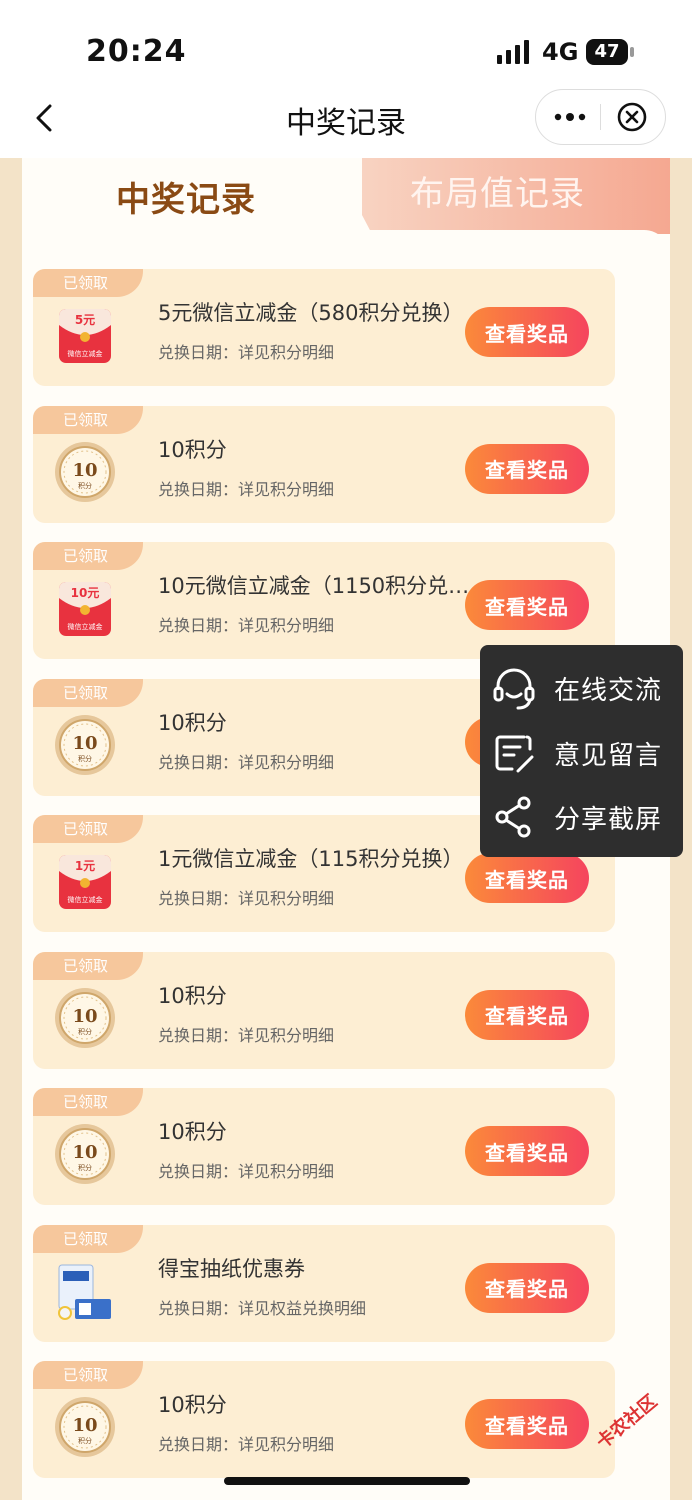  Describe the element at coordinates (570, 117) in the screenshot. I see `more-dots-icon` at that location.